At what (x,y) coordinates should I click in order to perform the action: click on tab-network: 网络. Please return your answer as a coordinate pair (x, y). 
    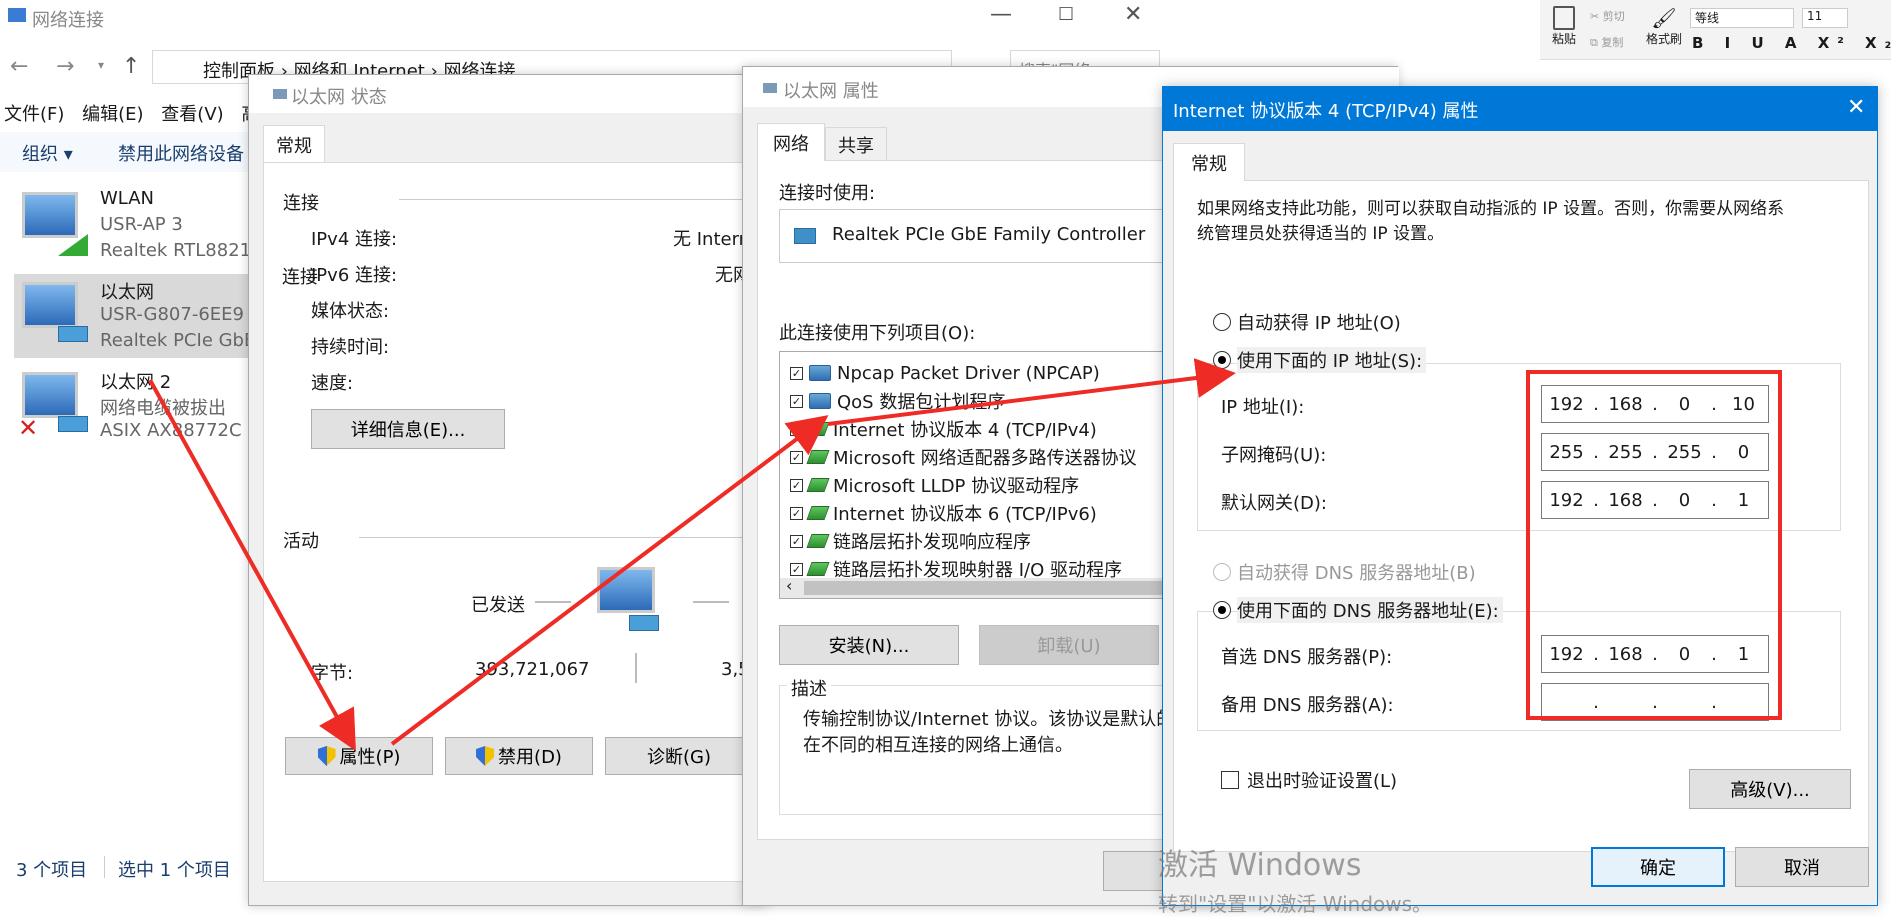
    Looking at the image, I should click on (791, 142).